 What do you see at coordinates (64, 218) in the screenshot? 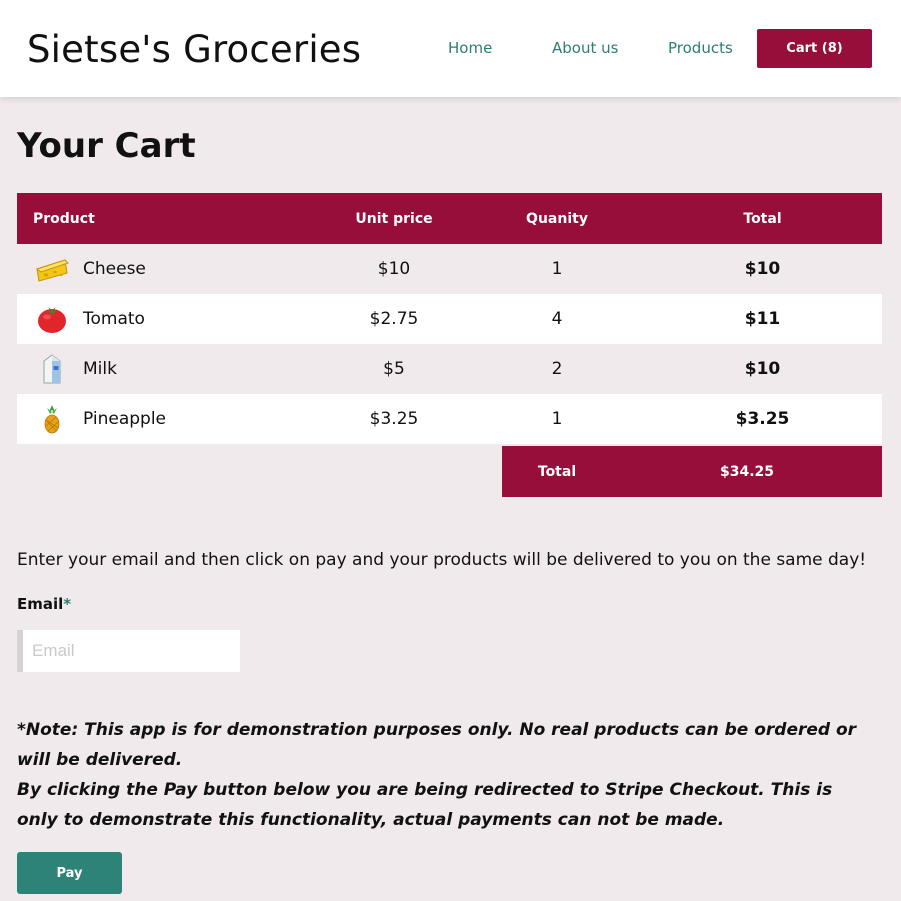
I see `header-product: Product` at bounding box center [64, 218].